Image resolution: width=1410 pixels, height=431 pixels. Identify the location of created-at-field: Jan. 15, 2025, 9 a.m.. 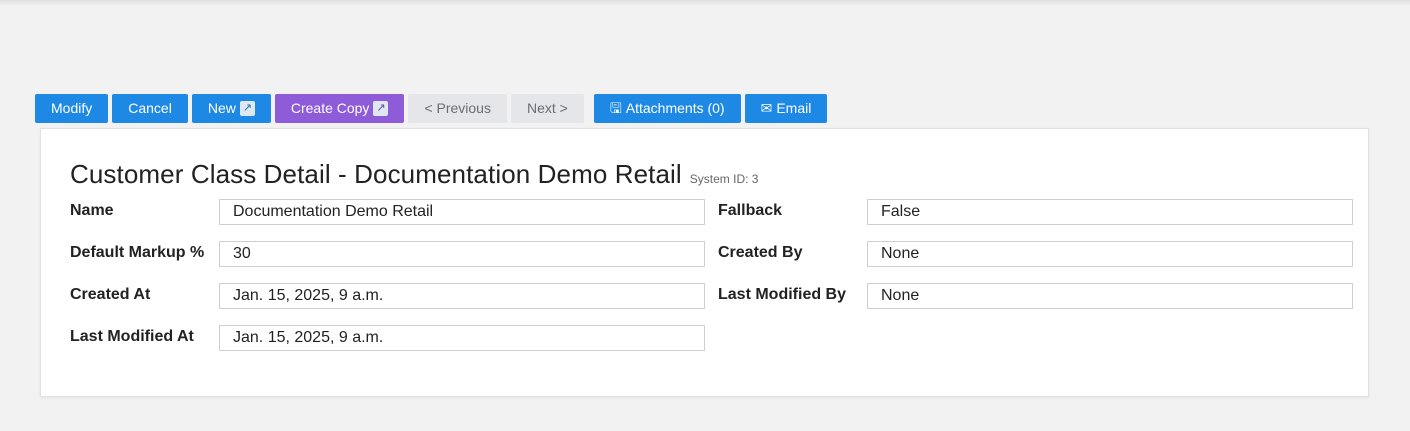
(462, 296).